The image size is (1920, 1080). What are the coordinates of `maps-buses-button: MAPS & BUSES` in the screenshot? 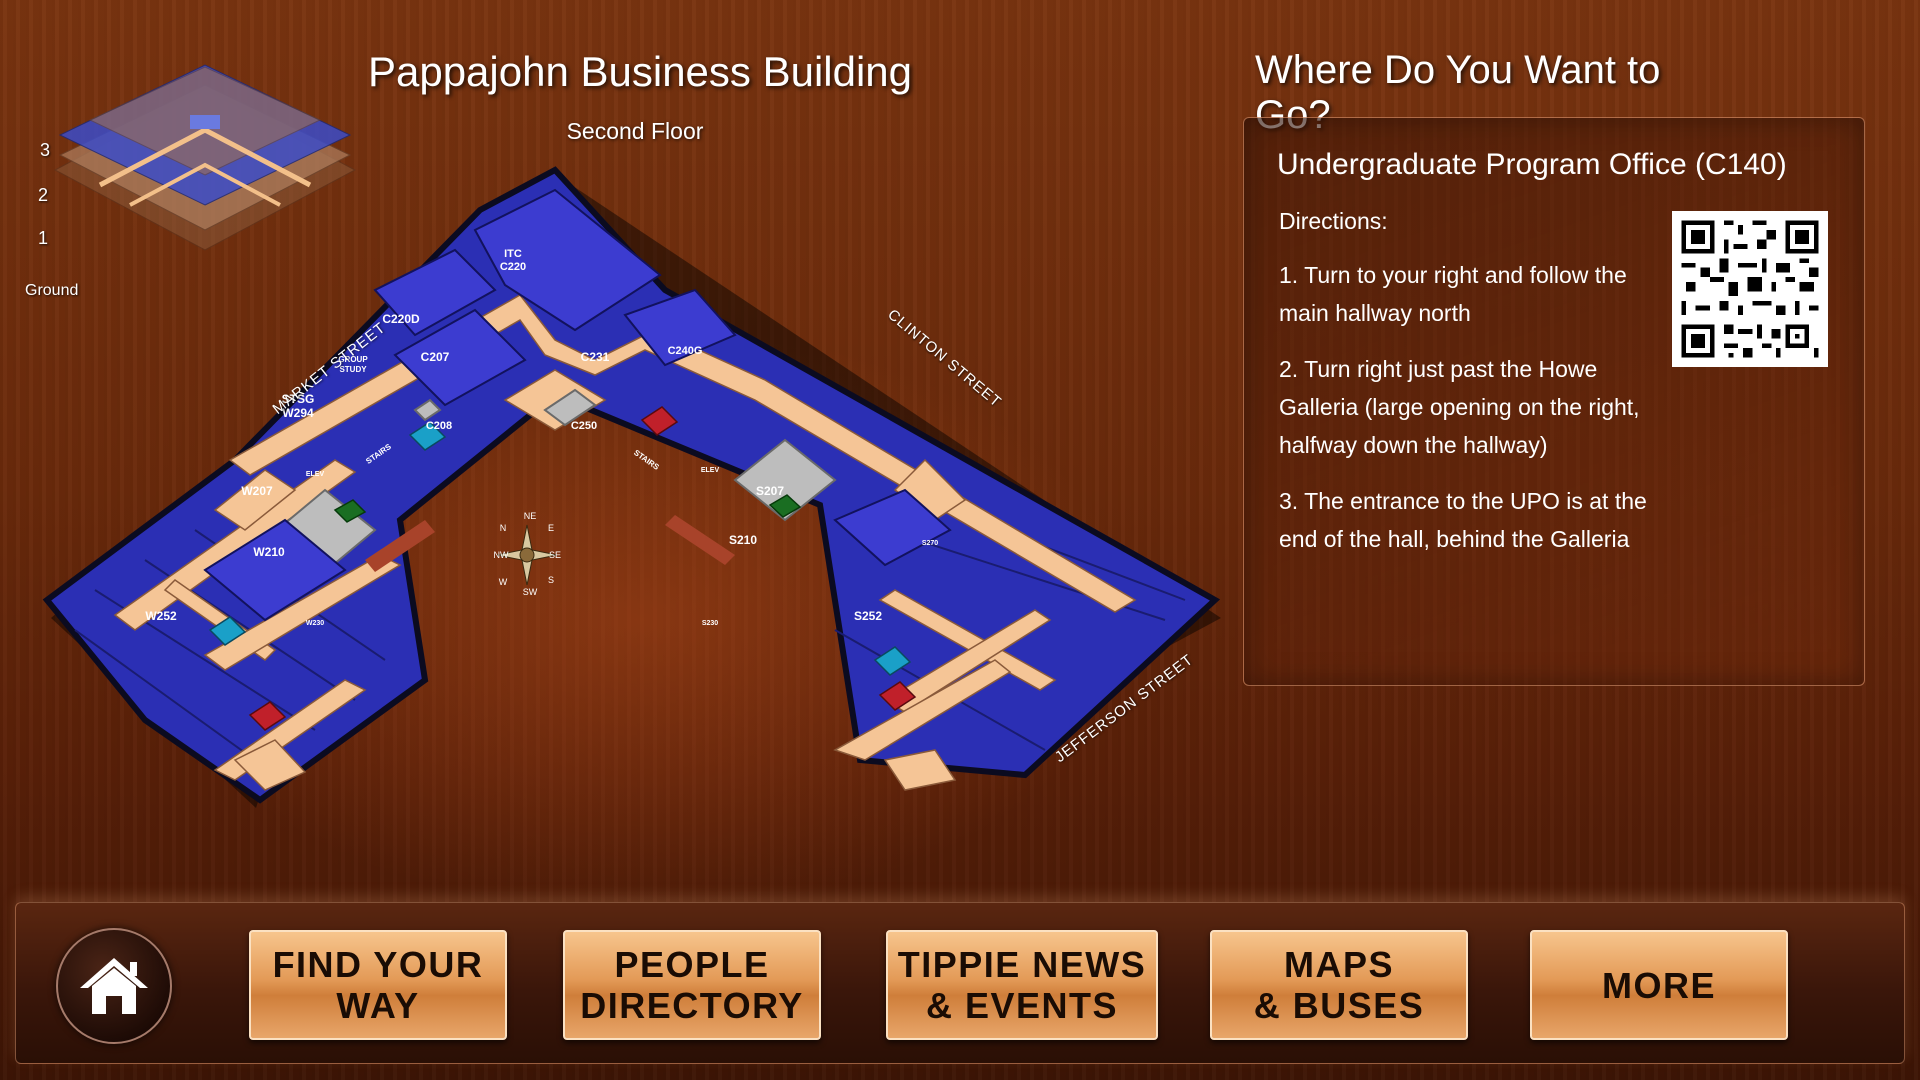 It's located at (1339, 985).